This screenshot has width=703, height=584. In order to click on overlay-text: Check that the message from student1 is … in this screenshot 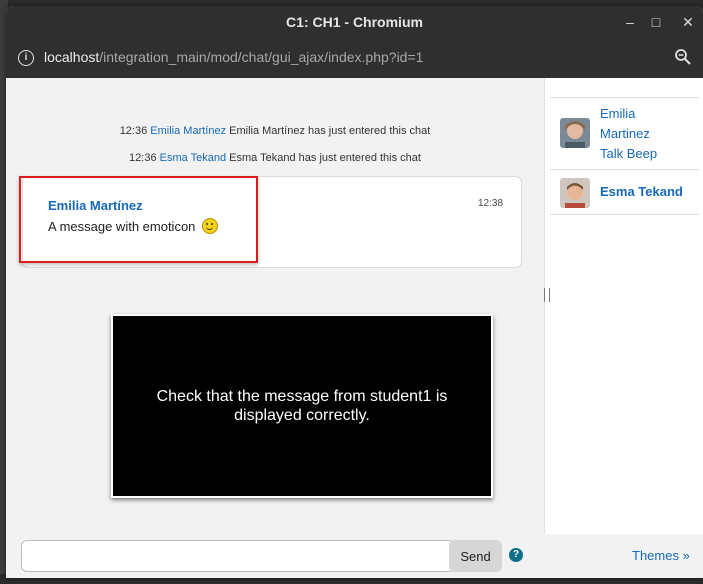, I will do `click(302, 406)`.